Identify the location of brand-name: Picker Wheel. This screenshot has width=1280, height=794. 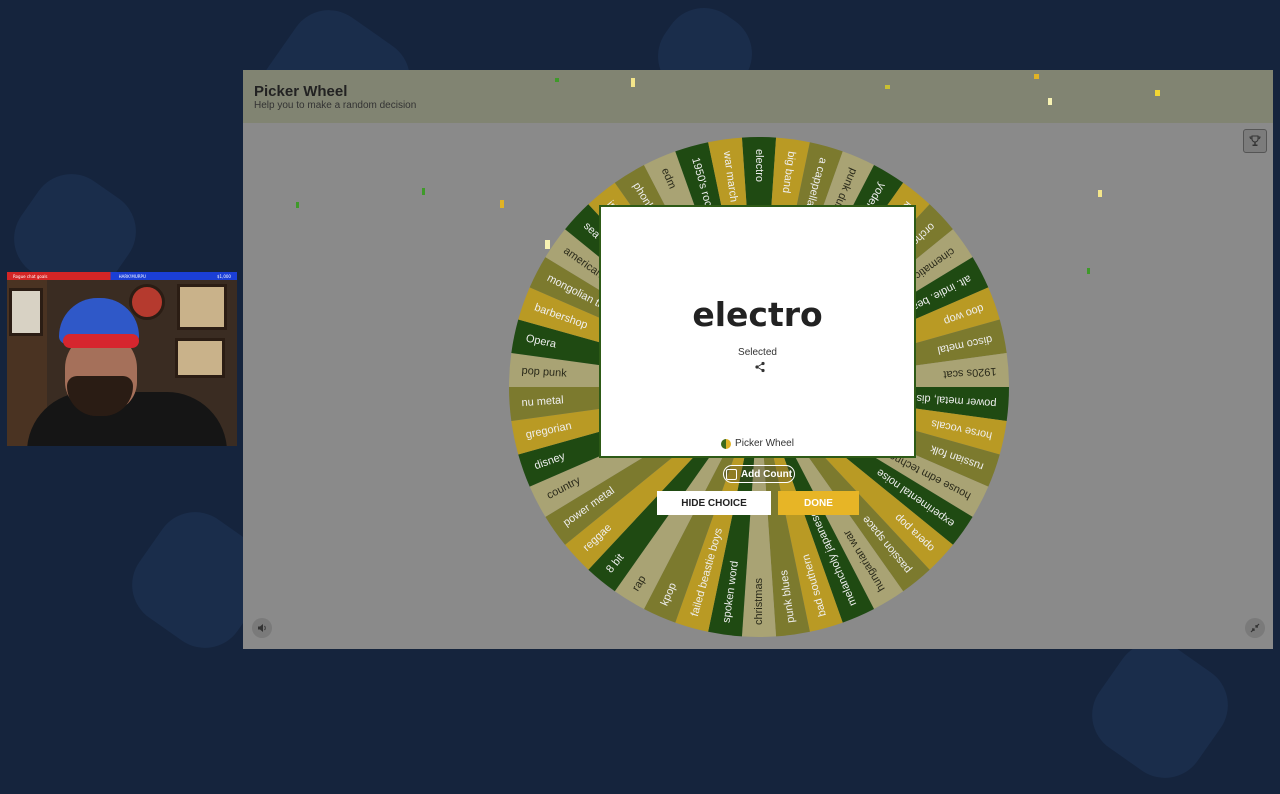
(764, 443).